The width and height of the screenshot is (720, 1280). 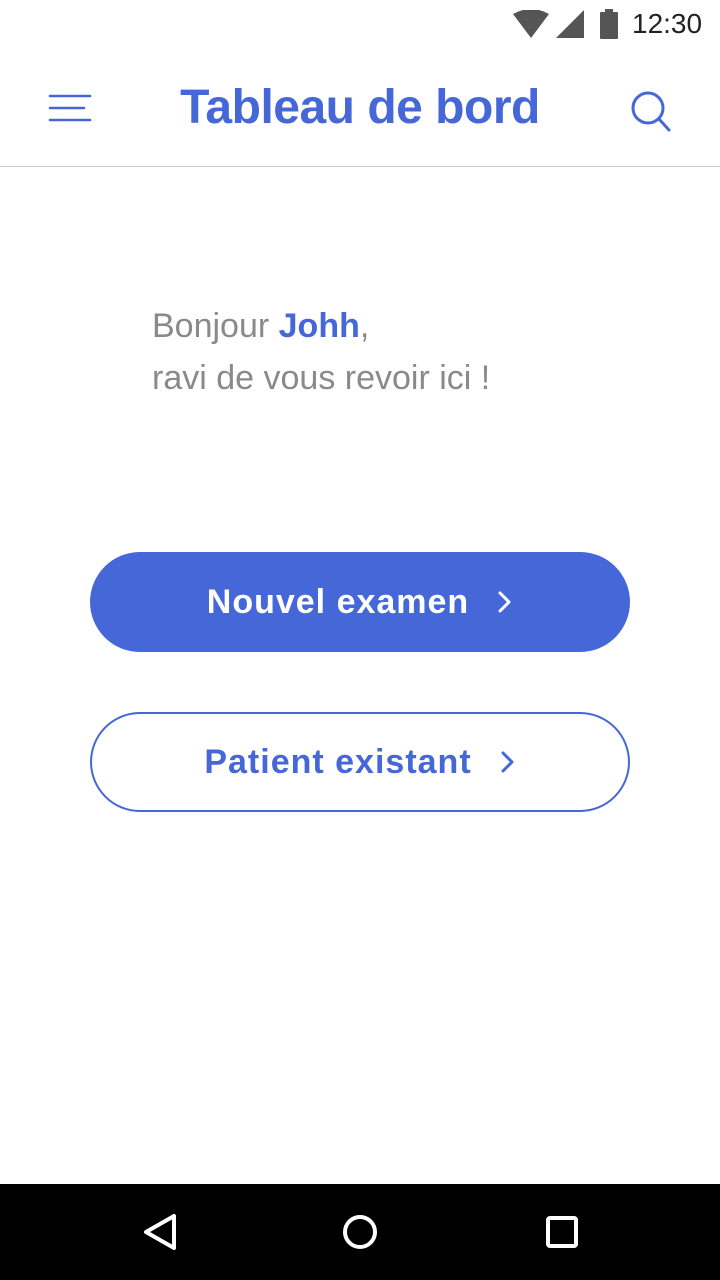 What do you see at coordinates (531, 24) in the screenshot?
I see `wifi-icon` at bounding box center [531, 24].